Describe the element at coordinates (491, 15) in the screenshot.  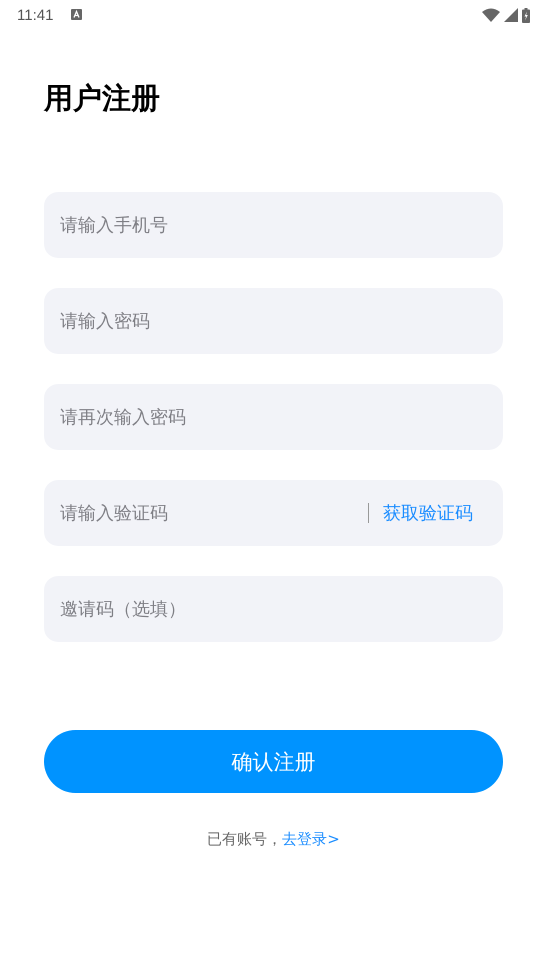
I see `wifi-icon` at that location.